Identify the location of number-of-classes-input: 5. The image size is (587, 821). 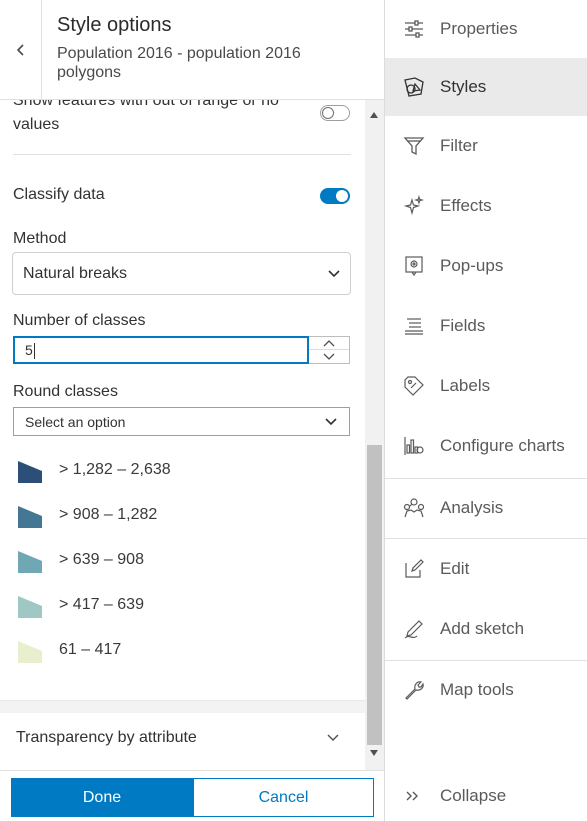
(161, 350).